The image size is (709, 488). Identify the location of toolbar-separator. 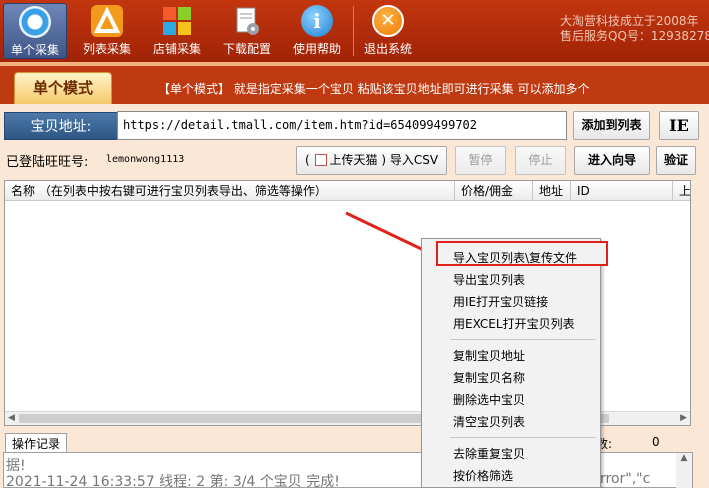
(353, 31).